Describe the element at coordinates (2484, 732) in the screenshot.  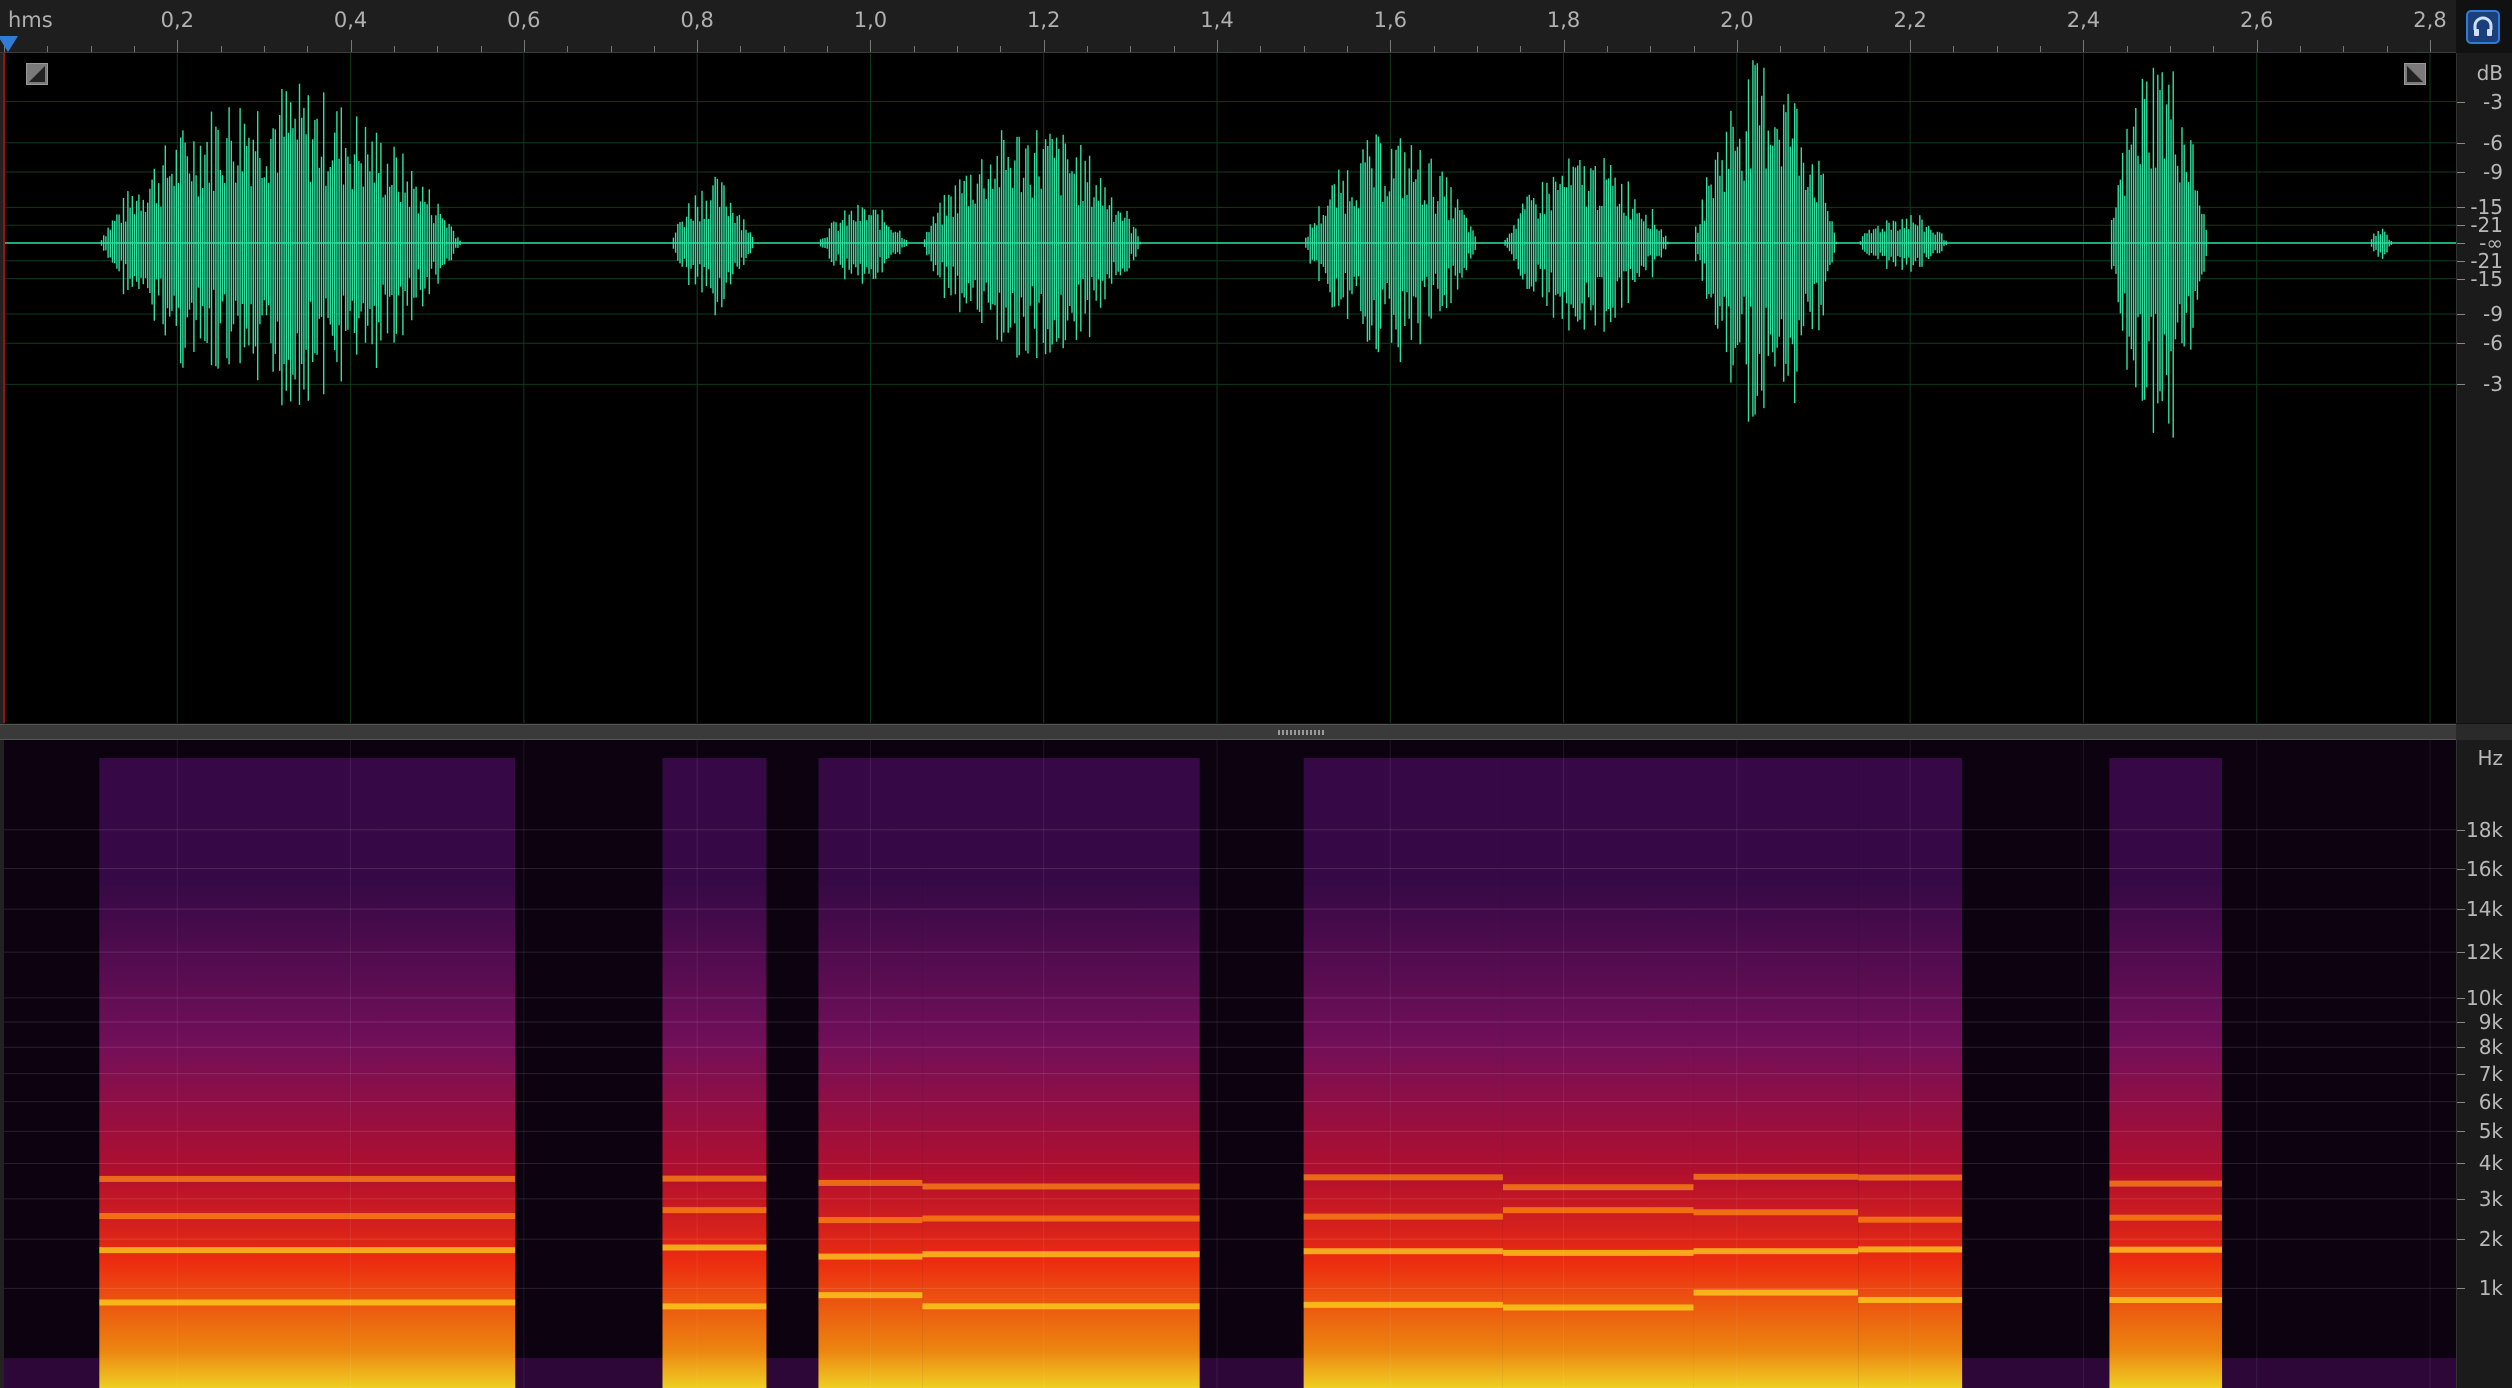
I see `divider-corner` at that location.